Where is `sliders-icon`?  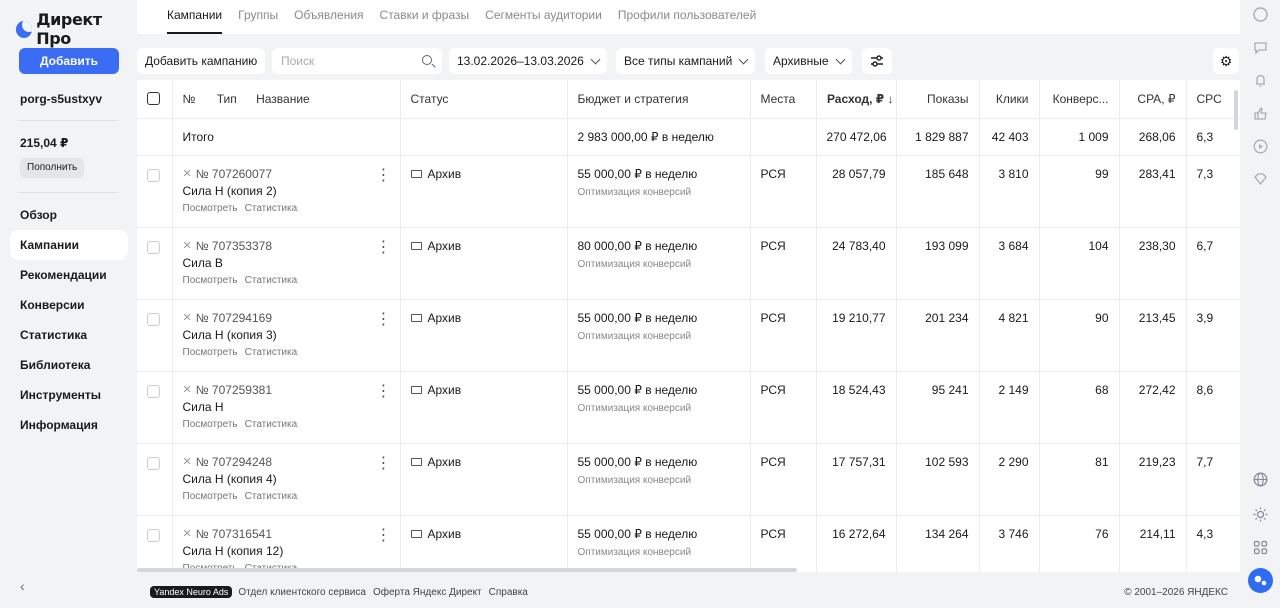 sliders-icon is located at coordinates (877, 61).